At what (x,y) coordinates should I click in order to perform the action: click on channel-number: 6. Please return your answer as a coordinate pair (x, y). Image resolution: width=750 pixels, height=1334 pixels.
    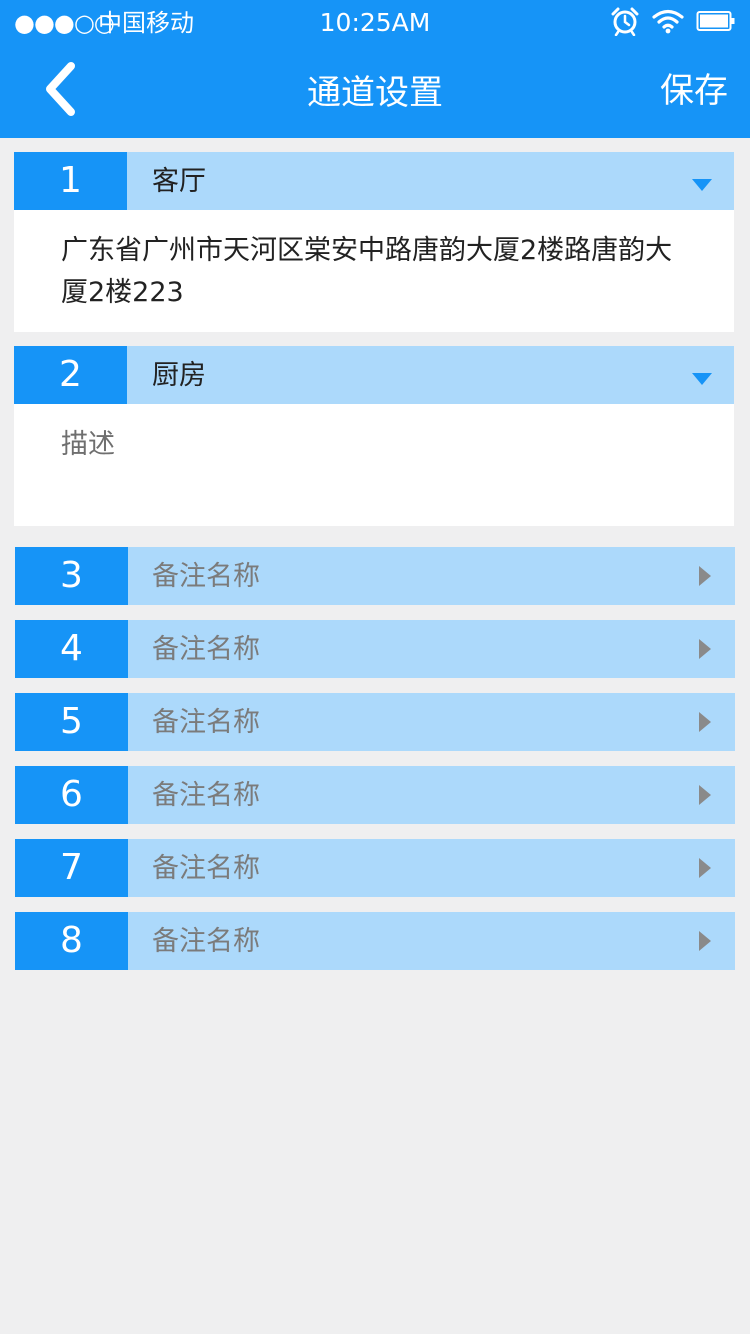
    Looking at the image, I should click on (71, 795).